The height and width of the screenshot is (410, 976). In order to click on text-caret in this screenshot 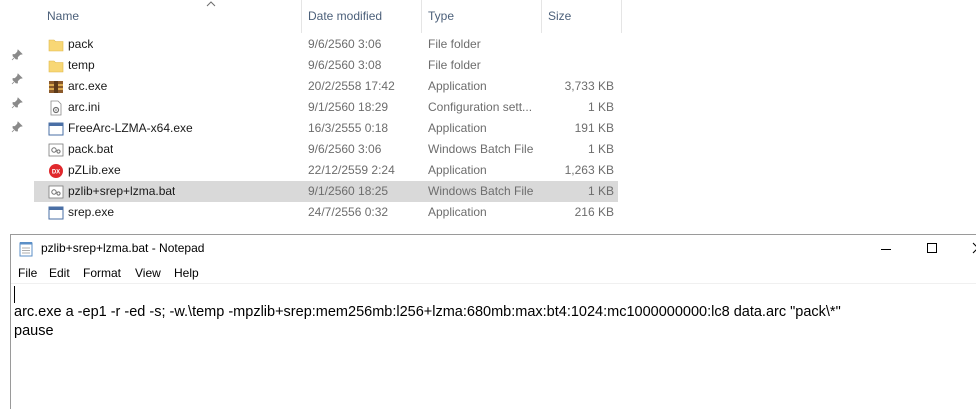, I will do `click(14, 294)`.